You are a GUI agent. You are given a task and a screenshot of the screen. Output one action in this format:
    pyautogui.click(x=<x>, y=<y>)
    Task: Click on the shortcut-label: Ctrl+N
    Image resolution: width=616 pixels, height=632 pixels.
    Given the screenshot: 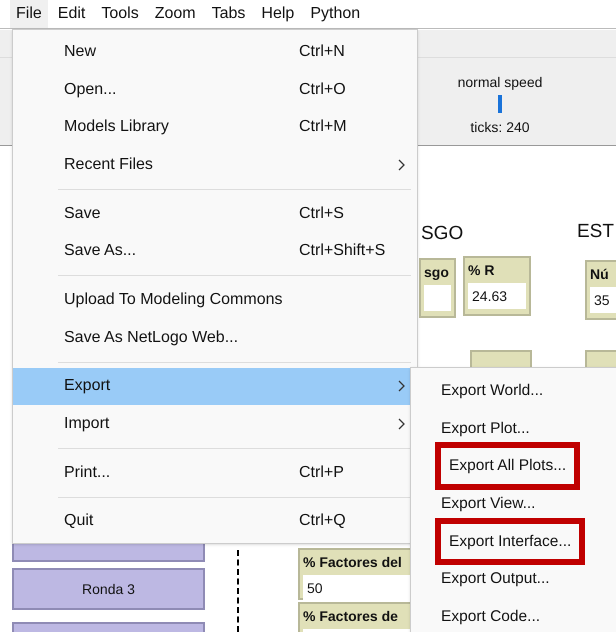 What is the action you would take?
    pyautogui.click(x=322, y=52)
    